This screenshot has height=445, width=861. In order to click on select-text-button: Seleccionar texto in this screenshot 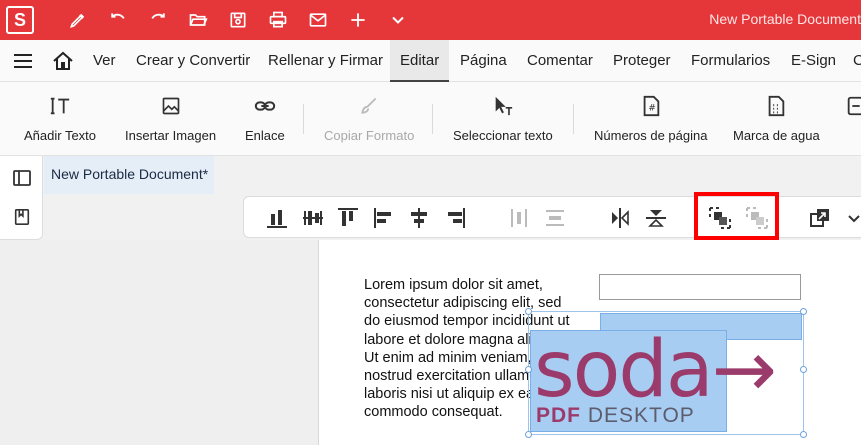, I will do `click(503, 120)`.